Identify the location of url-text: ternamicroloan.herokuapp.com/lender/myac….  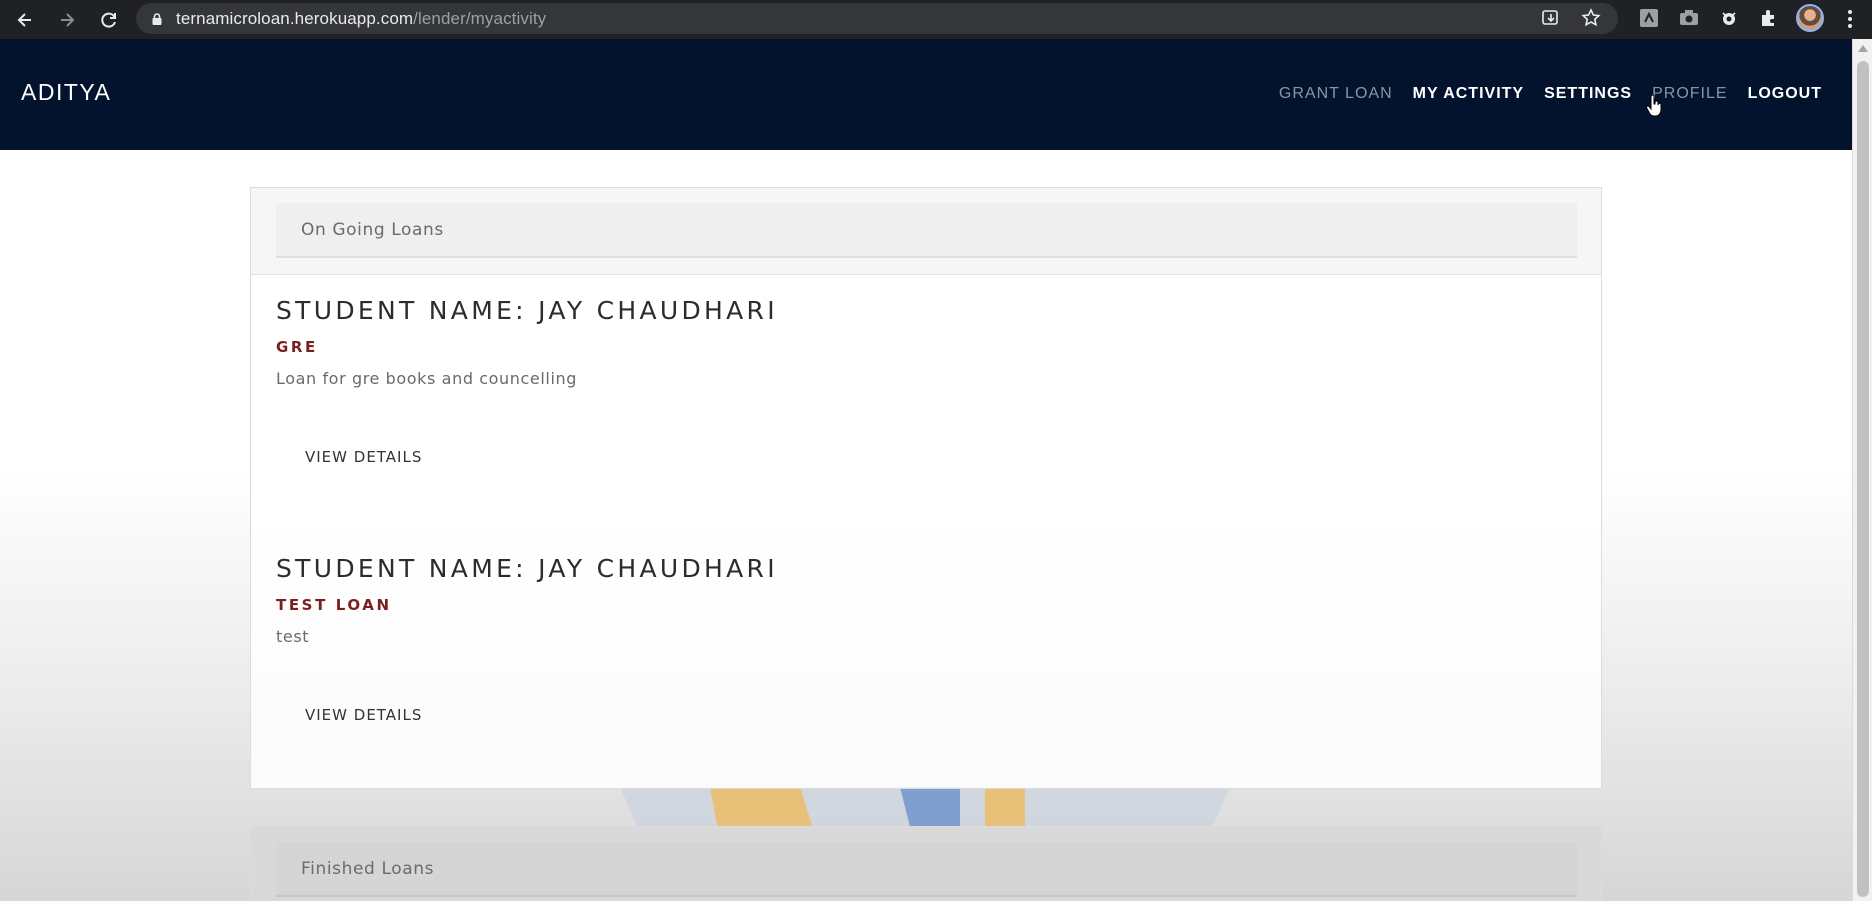
(361, 18).